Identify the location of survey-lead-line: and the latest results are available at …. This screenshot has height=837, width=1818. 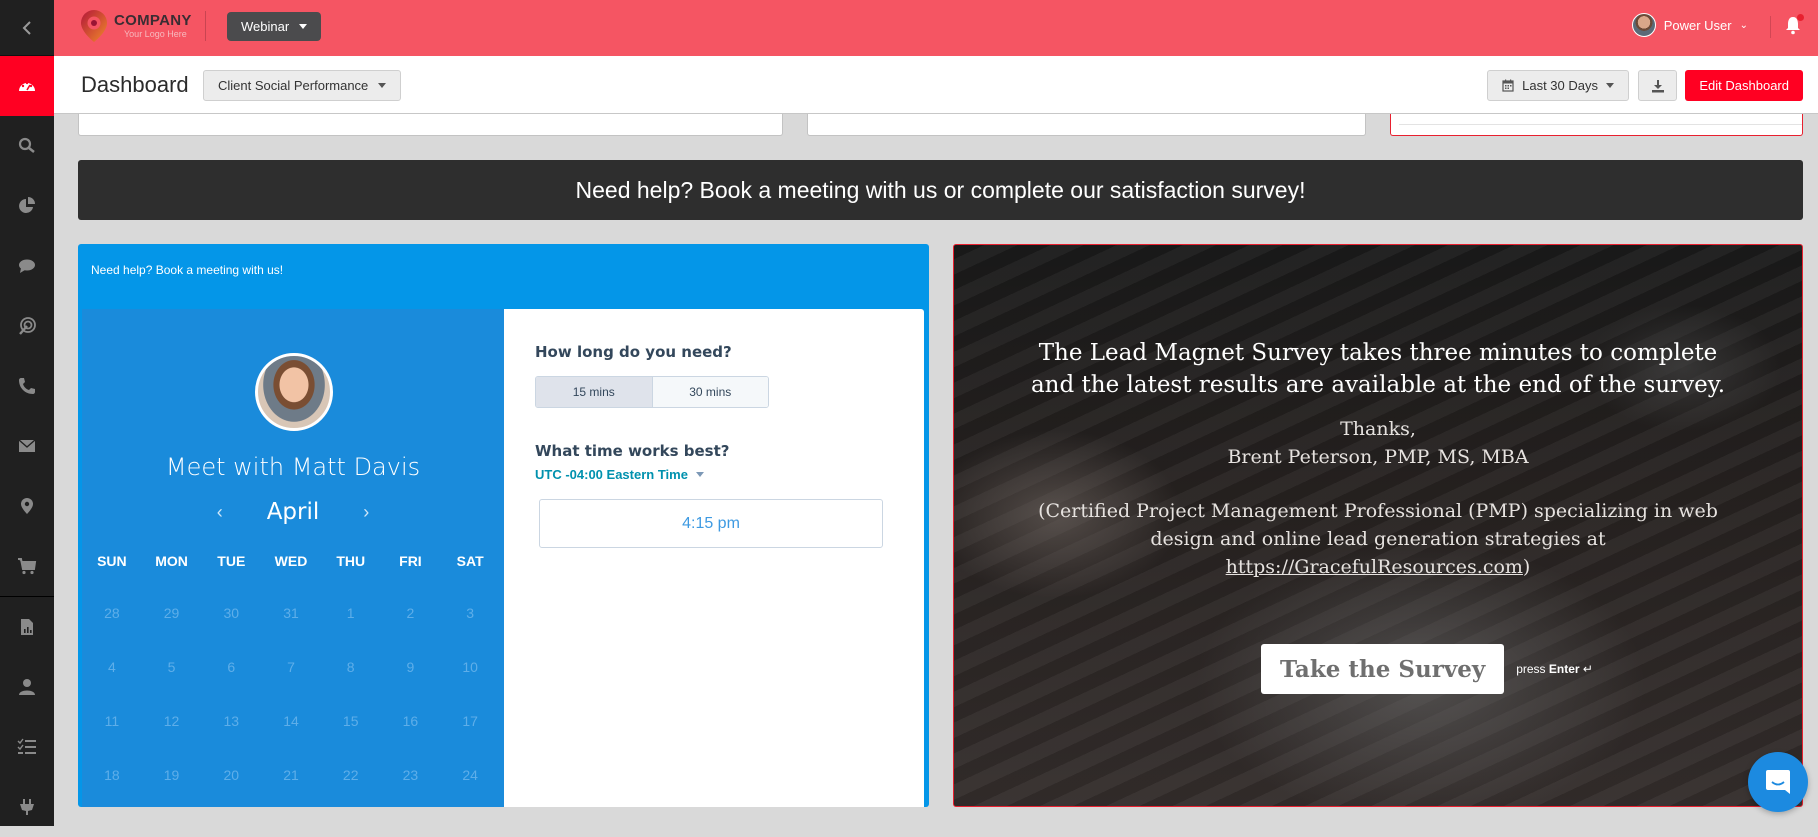
(1378, 385).